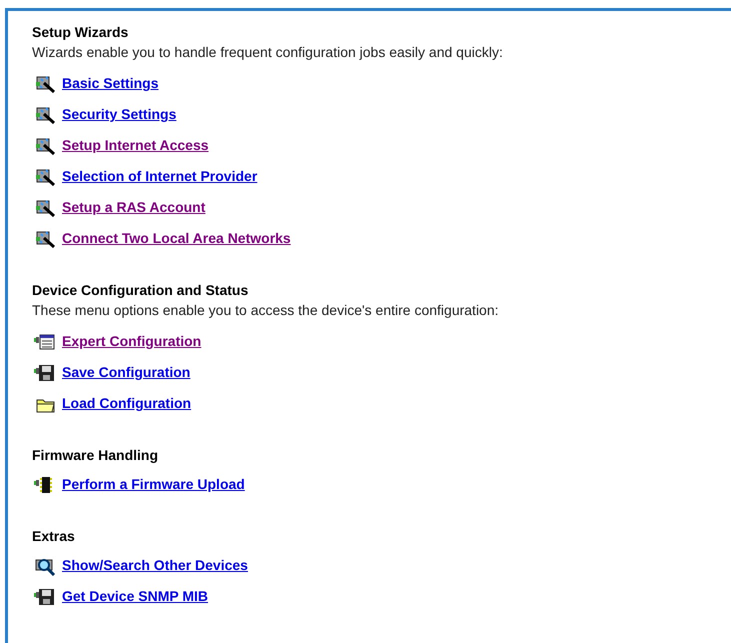  Describe the element at coordinates (266, 310) in the screenshot. I see `section-description: These menu options enable you to access the device's entire configuration:` at that location.